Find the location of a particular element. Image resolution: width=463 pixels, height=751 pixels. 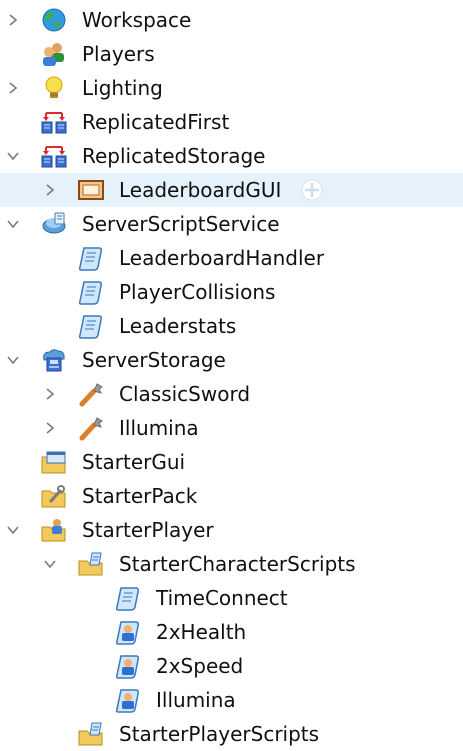

tree-item-playercollisions: PlayerCollisions is located at coordinates (231, 292).